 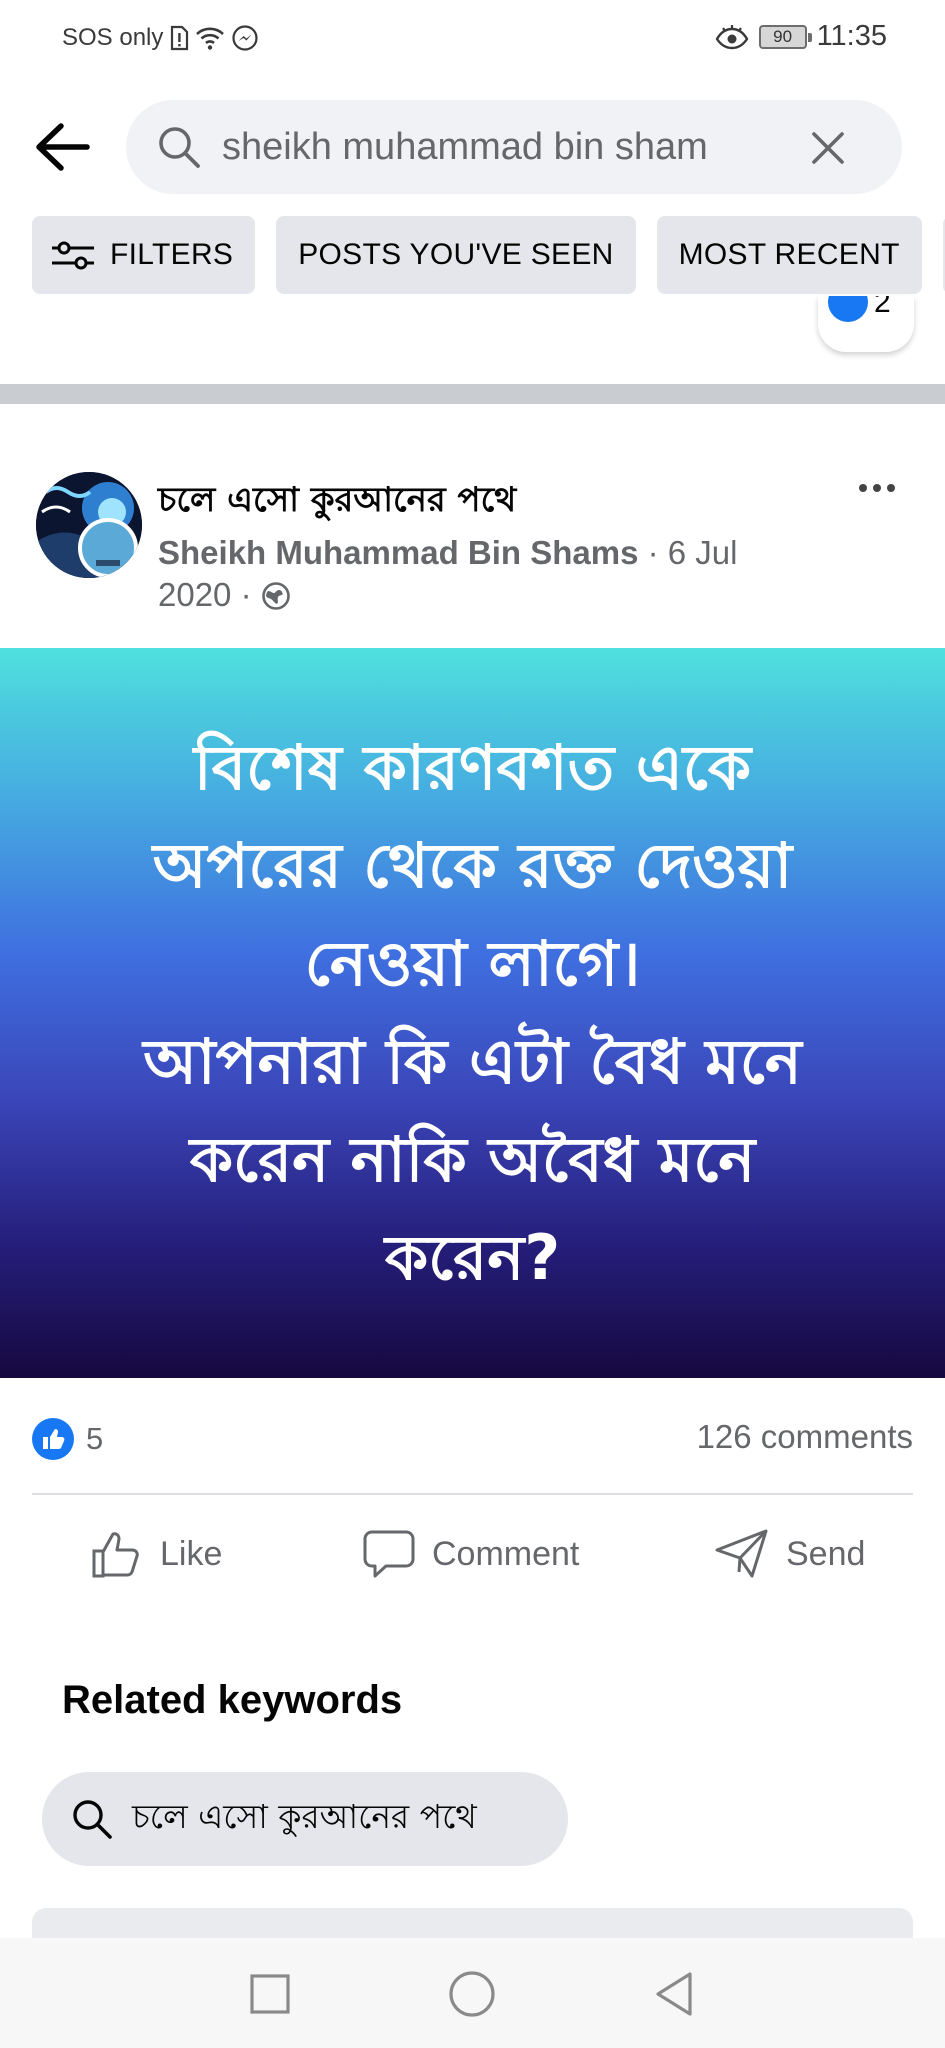 I want to click on system-nav-bar, so click(x=472, y=1993).